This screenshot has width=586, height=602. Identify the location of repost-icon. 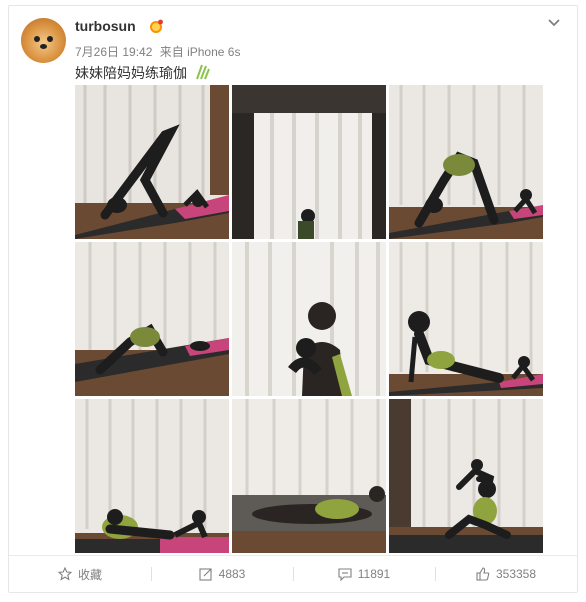
(205, 574).